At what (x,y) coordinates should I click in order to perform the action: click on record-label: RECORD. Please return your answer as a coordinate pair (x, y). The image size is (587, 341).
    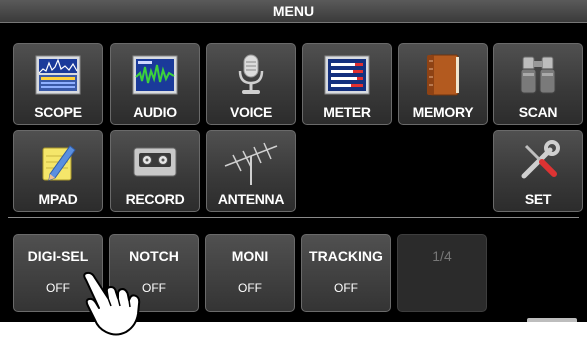
    Looking at the image, I should click on (155, 199).